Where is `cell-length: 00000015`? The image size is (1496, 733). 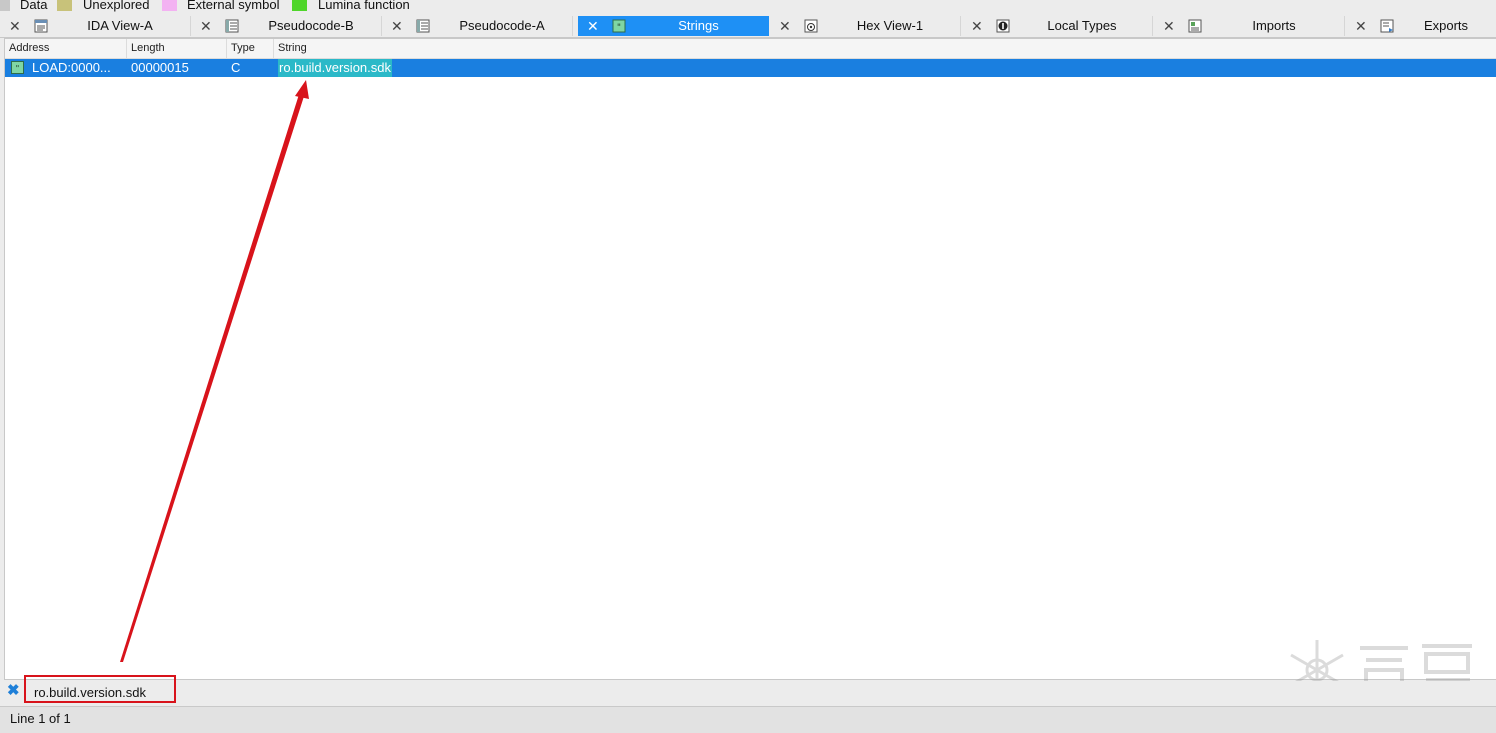 cell-length: 00000015 is located at coordinates (160, 67).